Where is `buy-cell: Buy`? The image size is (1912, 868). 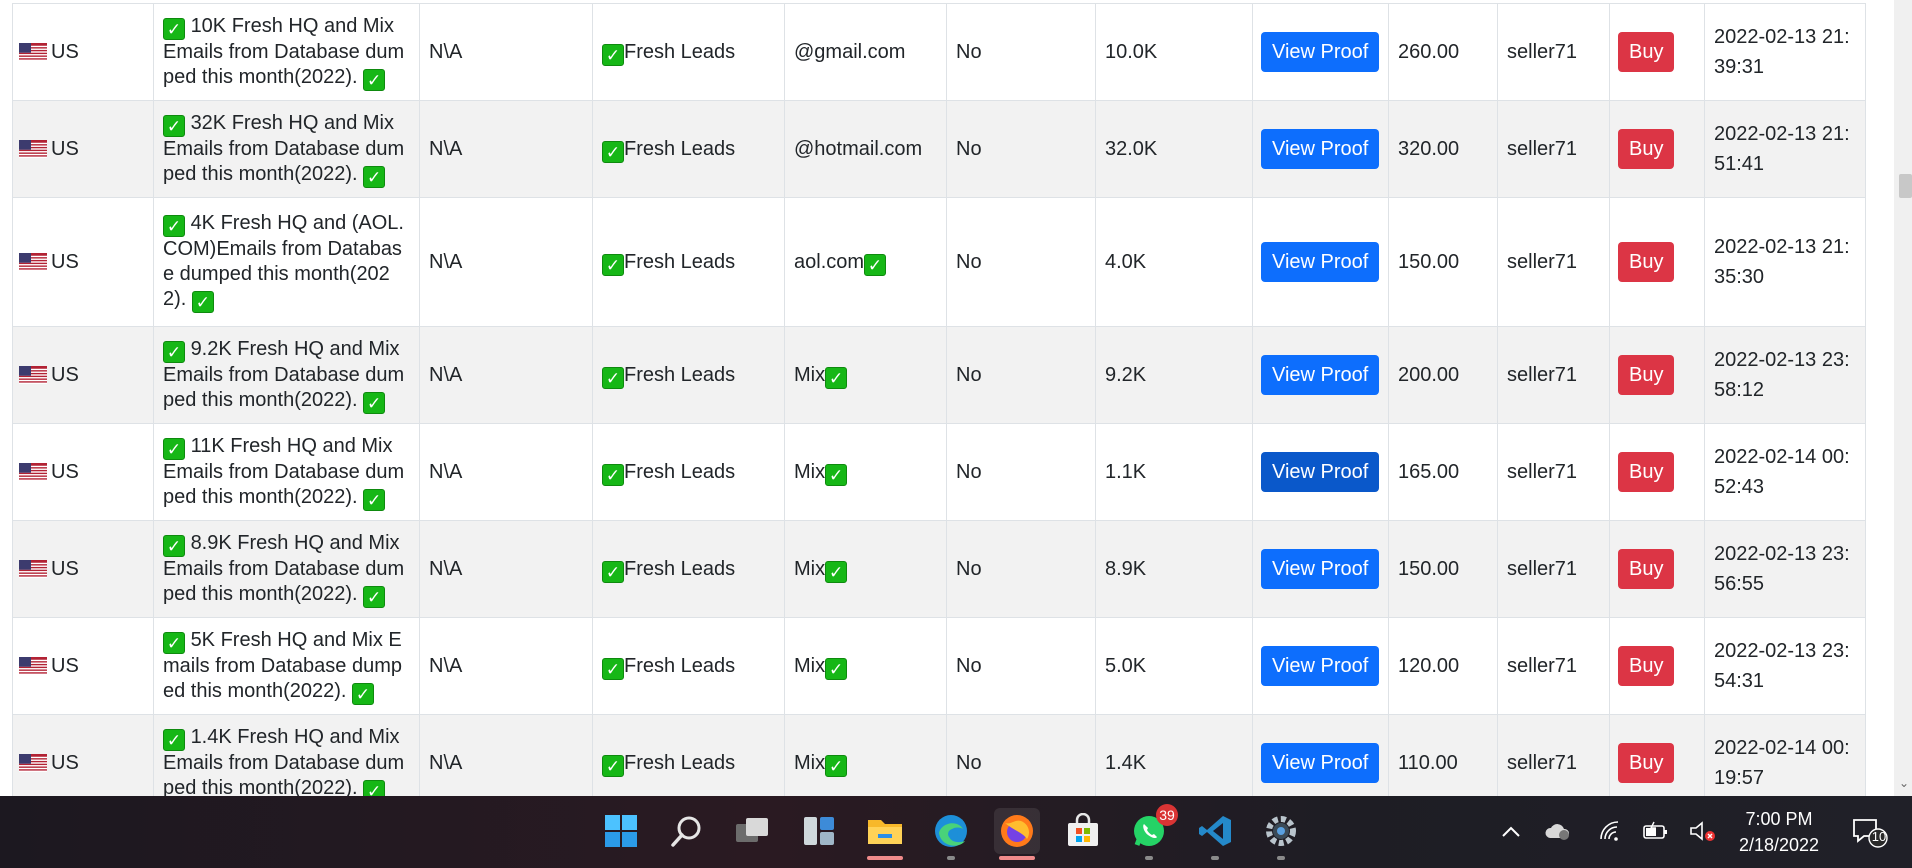
buy-cell: Buy is located at coordinates (1657, 149).